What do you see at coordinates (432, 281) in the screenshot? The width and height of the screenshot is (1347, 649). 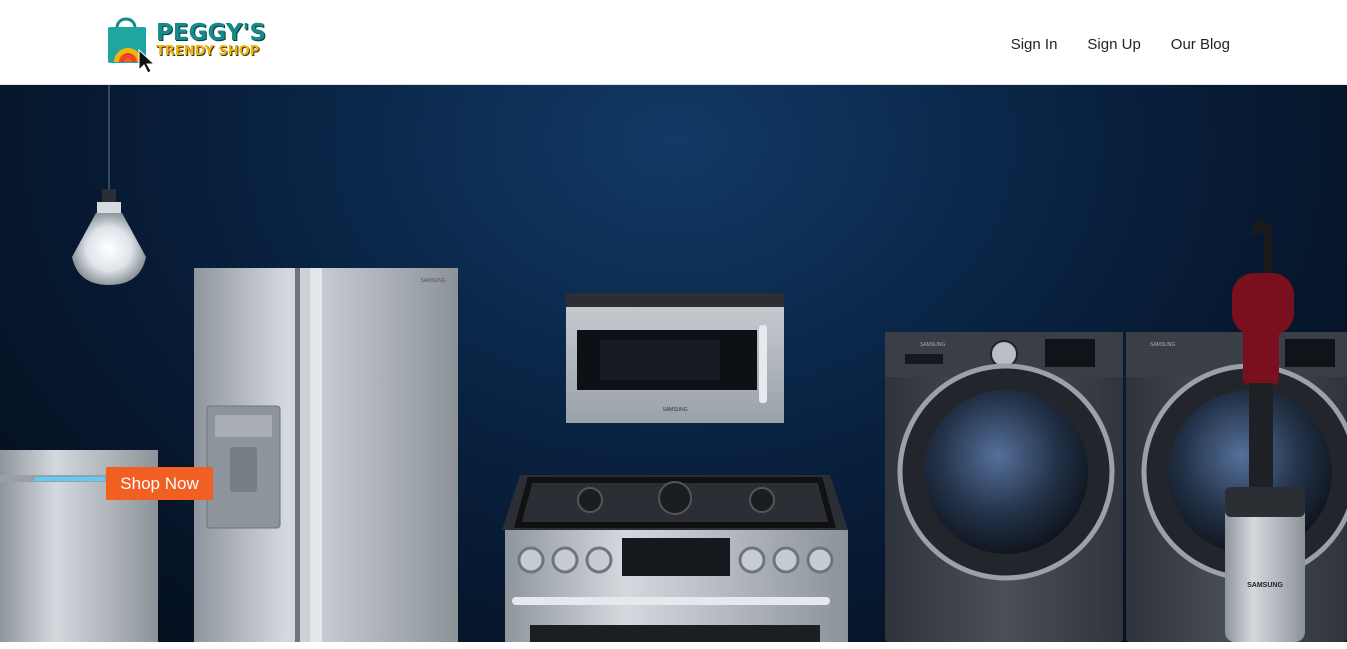 I see `fridge-brand-mark: SAMSUNG` at bounding box center [432, 281].